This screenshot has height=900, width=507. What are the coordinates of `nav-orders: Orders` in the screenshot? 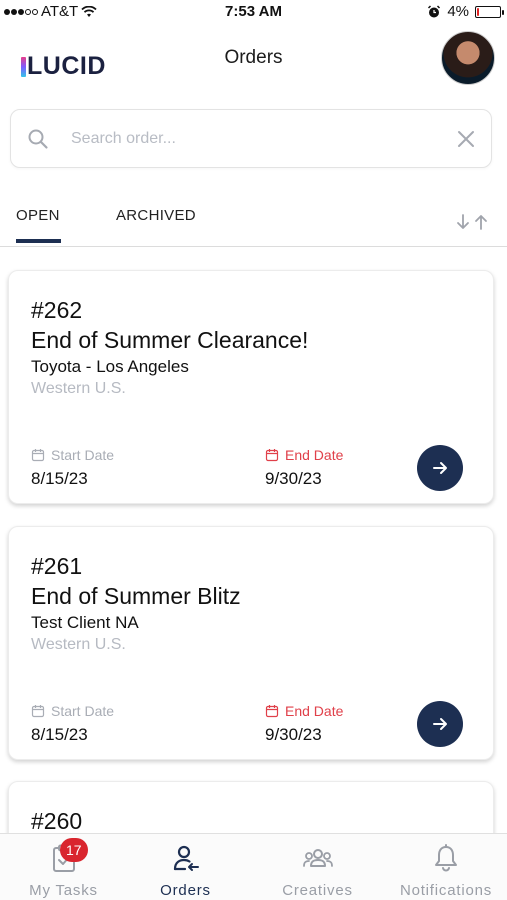 It's located at (185, 867).